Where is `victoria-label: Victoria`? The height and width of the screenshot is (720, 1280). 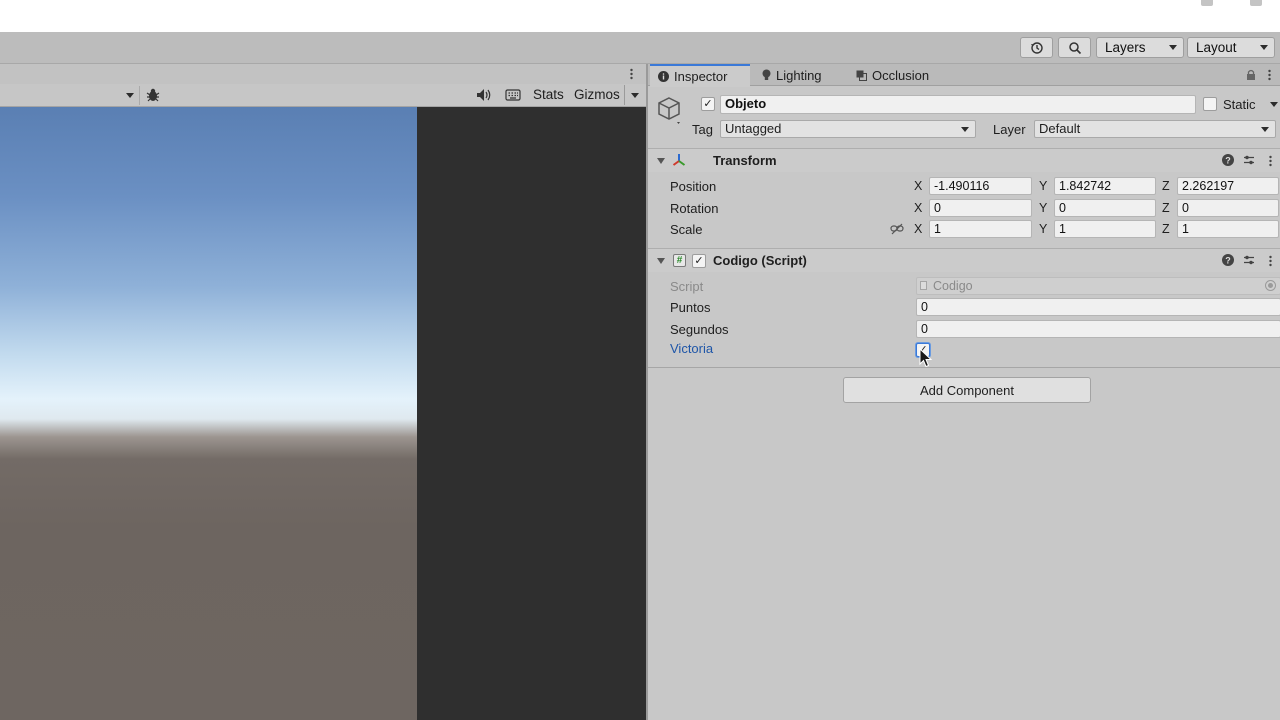 victoria-label: Victoria is located at coordinates (692, 348).